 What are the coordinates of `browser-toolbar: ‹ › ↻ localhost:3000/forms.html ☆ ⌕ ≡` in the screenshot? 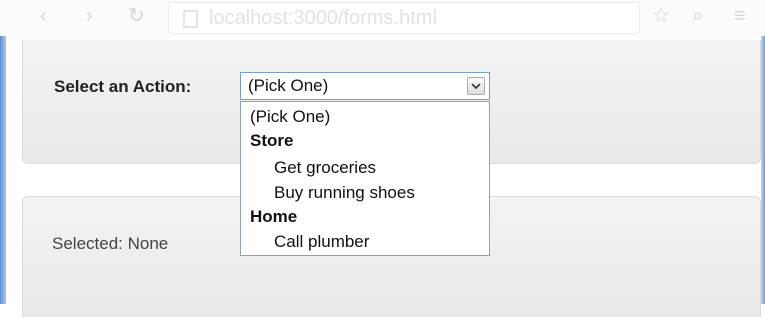 It's located at (382, 19).